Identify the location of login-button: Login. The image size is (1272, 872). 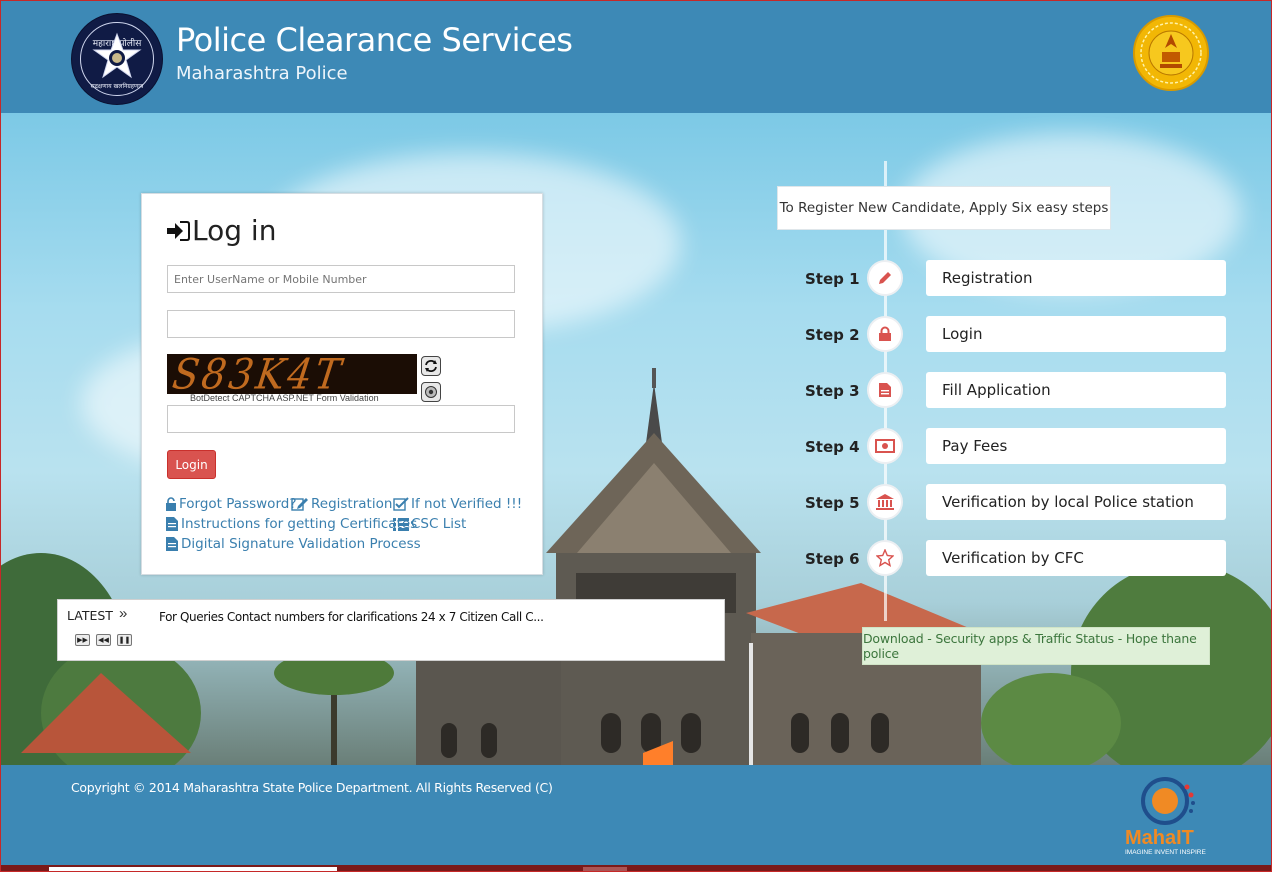
(191, 464).